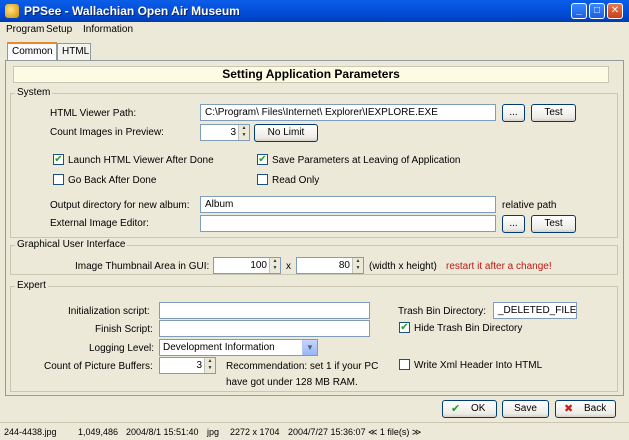  What do you see at coordinates (71, 244) in the screenshot?
I see `gui-legend: Graphical User Interface` at bounding box center [71, 244].